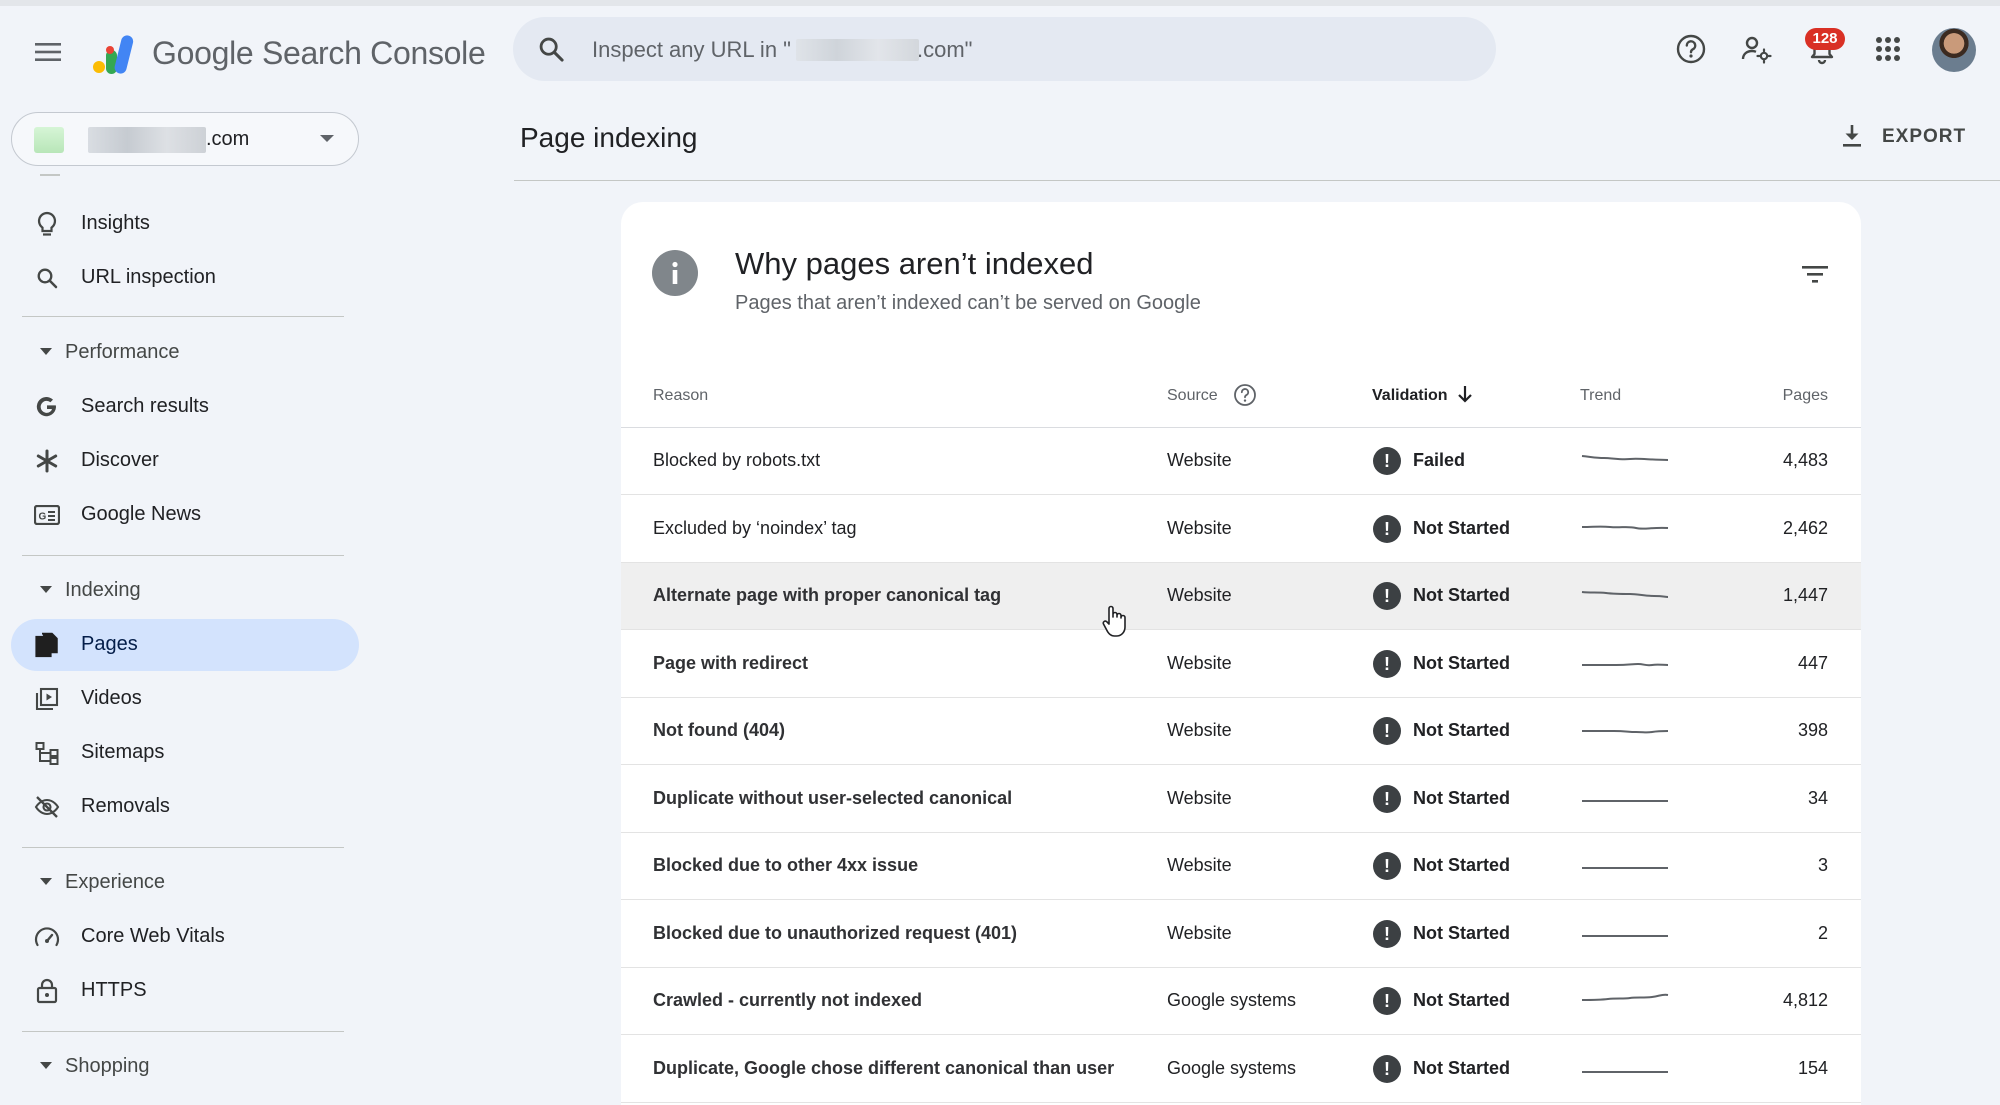 The height and width of the screenshot is (1105, 2000). I want to click on sidebar-item-https: HTTPS, so click(185, 991).